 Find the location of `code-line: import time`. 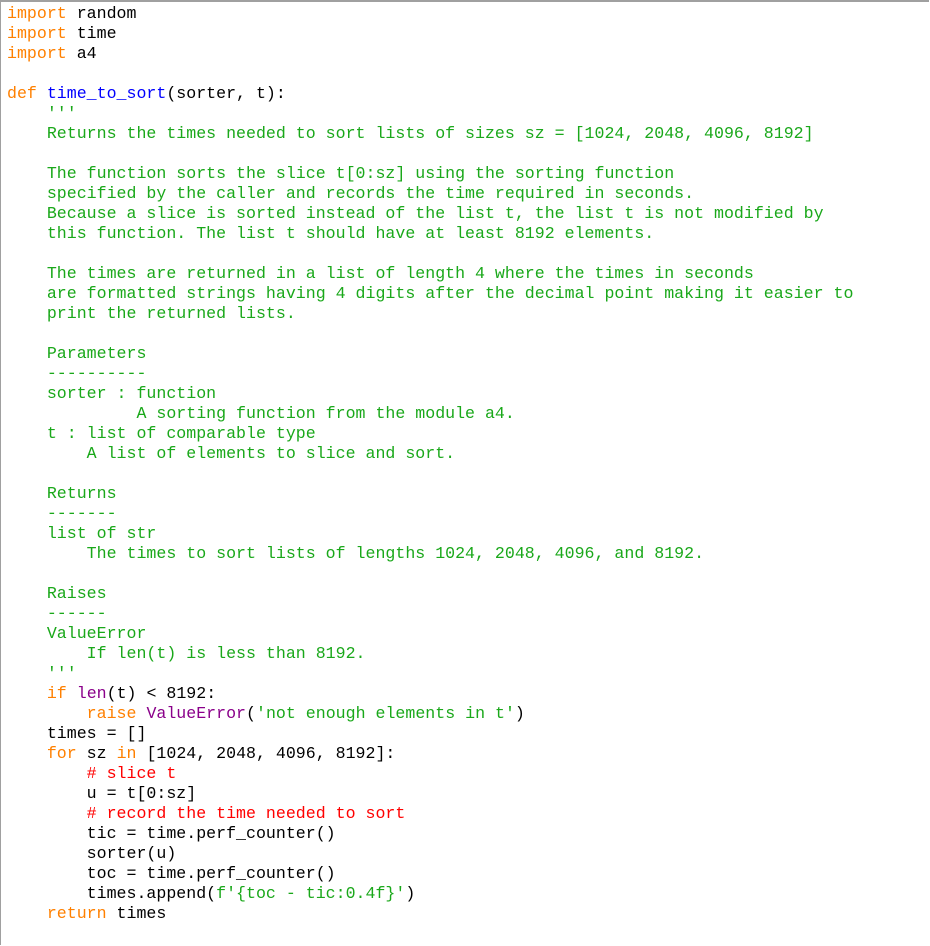

code-line: import time is located at coordinates (430, 34).